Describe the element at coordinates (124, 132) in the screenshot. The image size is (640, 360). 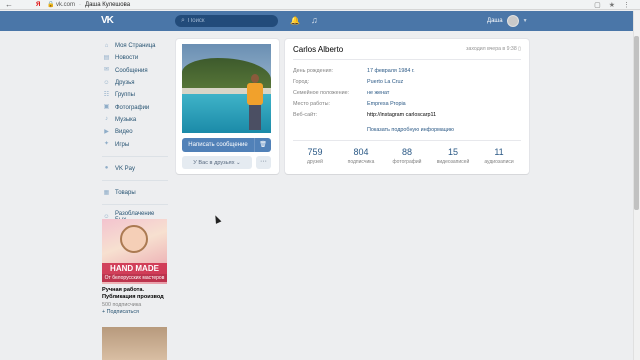
I see `sidebar-item-label: Видео` at that location.